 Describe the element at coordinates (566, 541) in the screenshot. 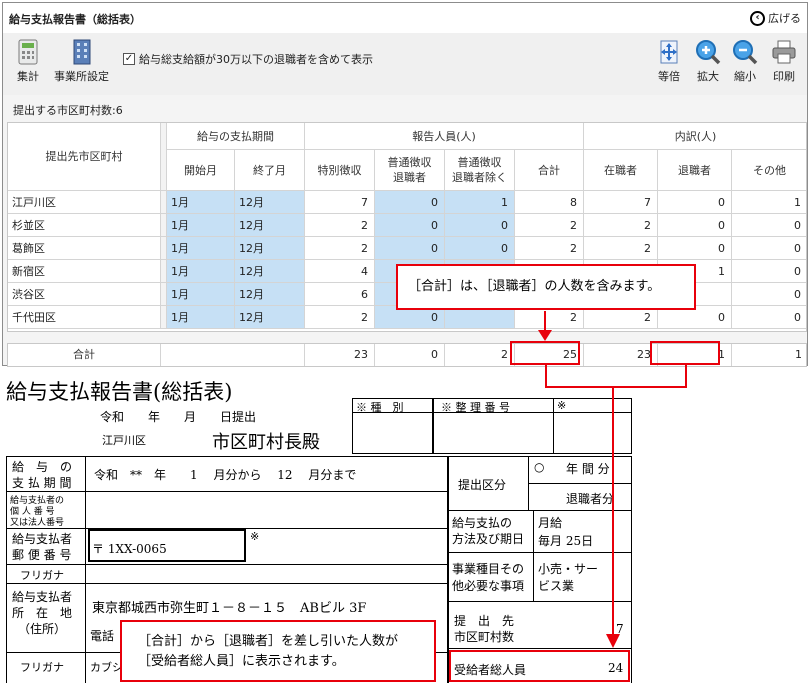

I see `pay-method-value-2: 毎月 25日` at that location.